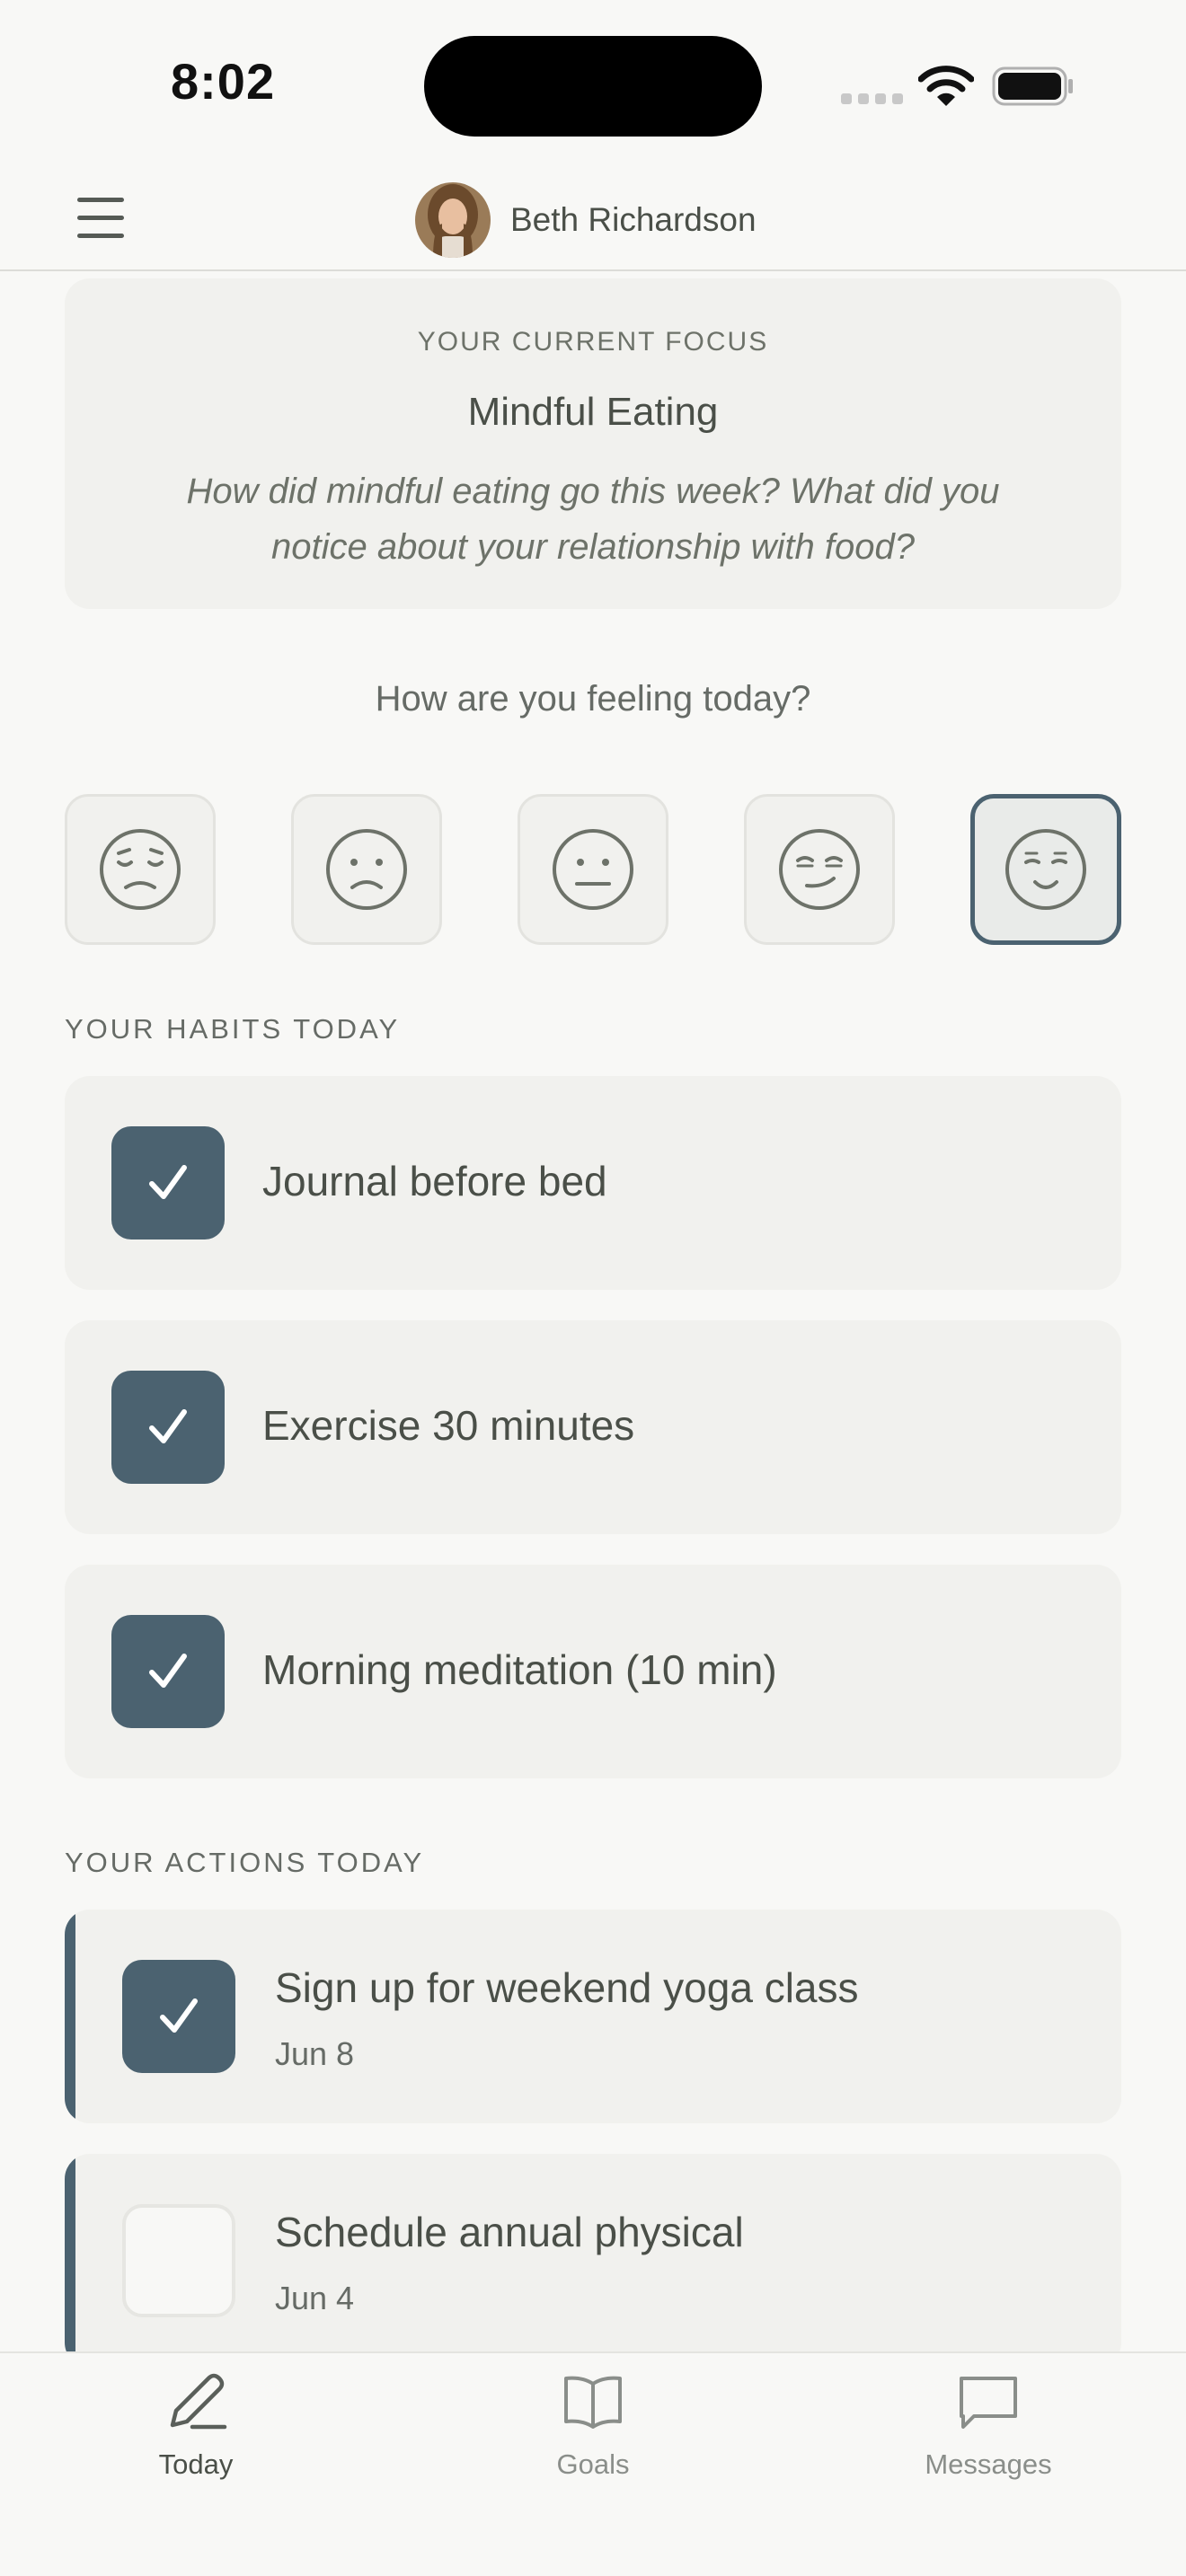 The width and height of the screenshot is (1186, 2576). Describe the element at coordinates (245, 1862) in the screenshot. I see `actions-section-label: YOUR ACTIONS TODAY` at that location.